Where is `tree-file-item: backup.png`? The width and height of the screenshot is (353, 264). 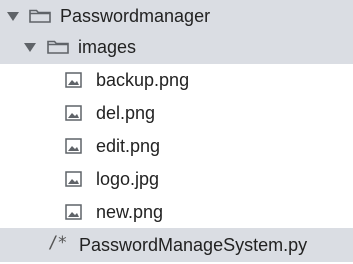
tree-file-item: backup.png is located at coordinates (176, 79).